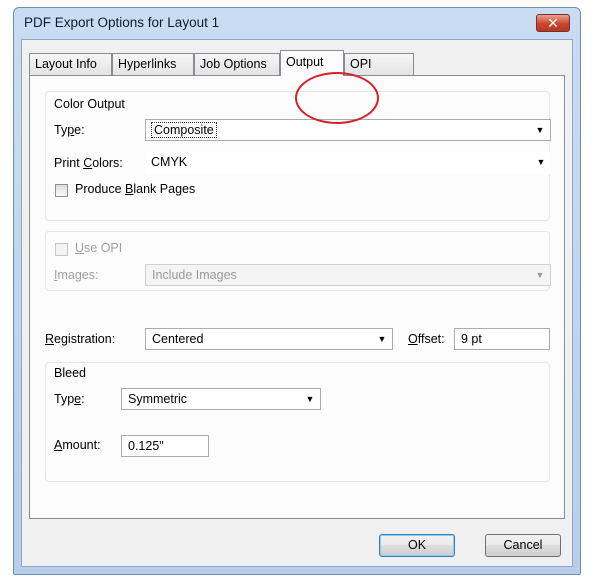 The width and height of the screenshot is (594, 582). I want to click on print-colors-label: Print Colors:, so click(88, 163).